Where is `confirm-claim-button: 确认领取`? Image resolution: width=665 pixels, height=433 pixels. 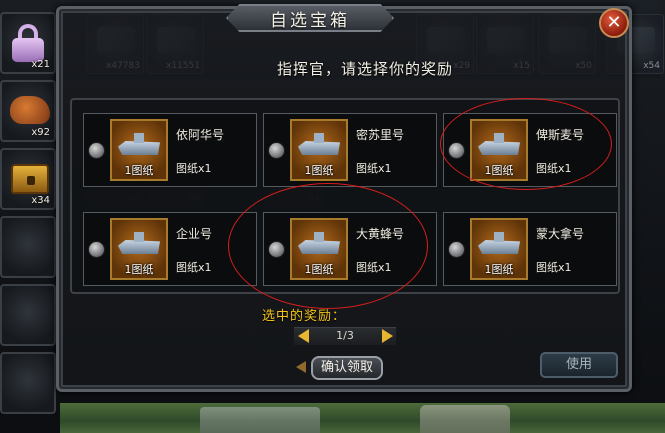 confirm-claim-button: 确认领取 is located at coordinates (347, 368).